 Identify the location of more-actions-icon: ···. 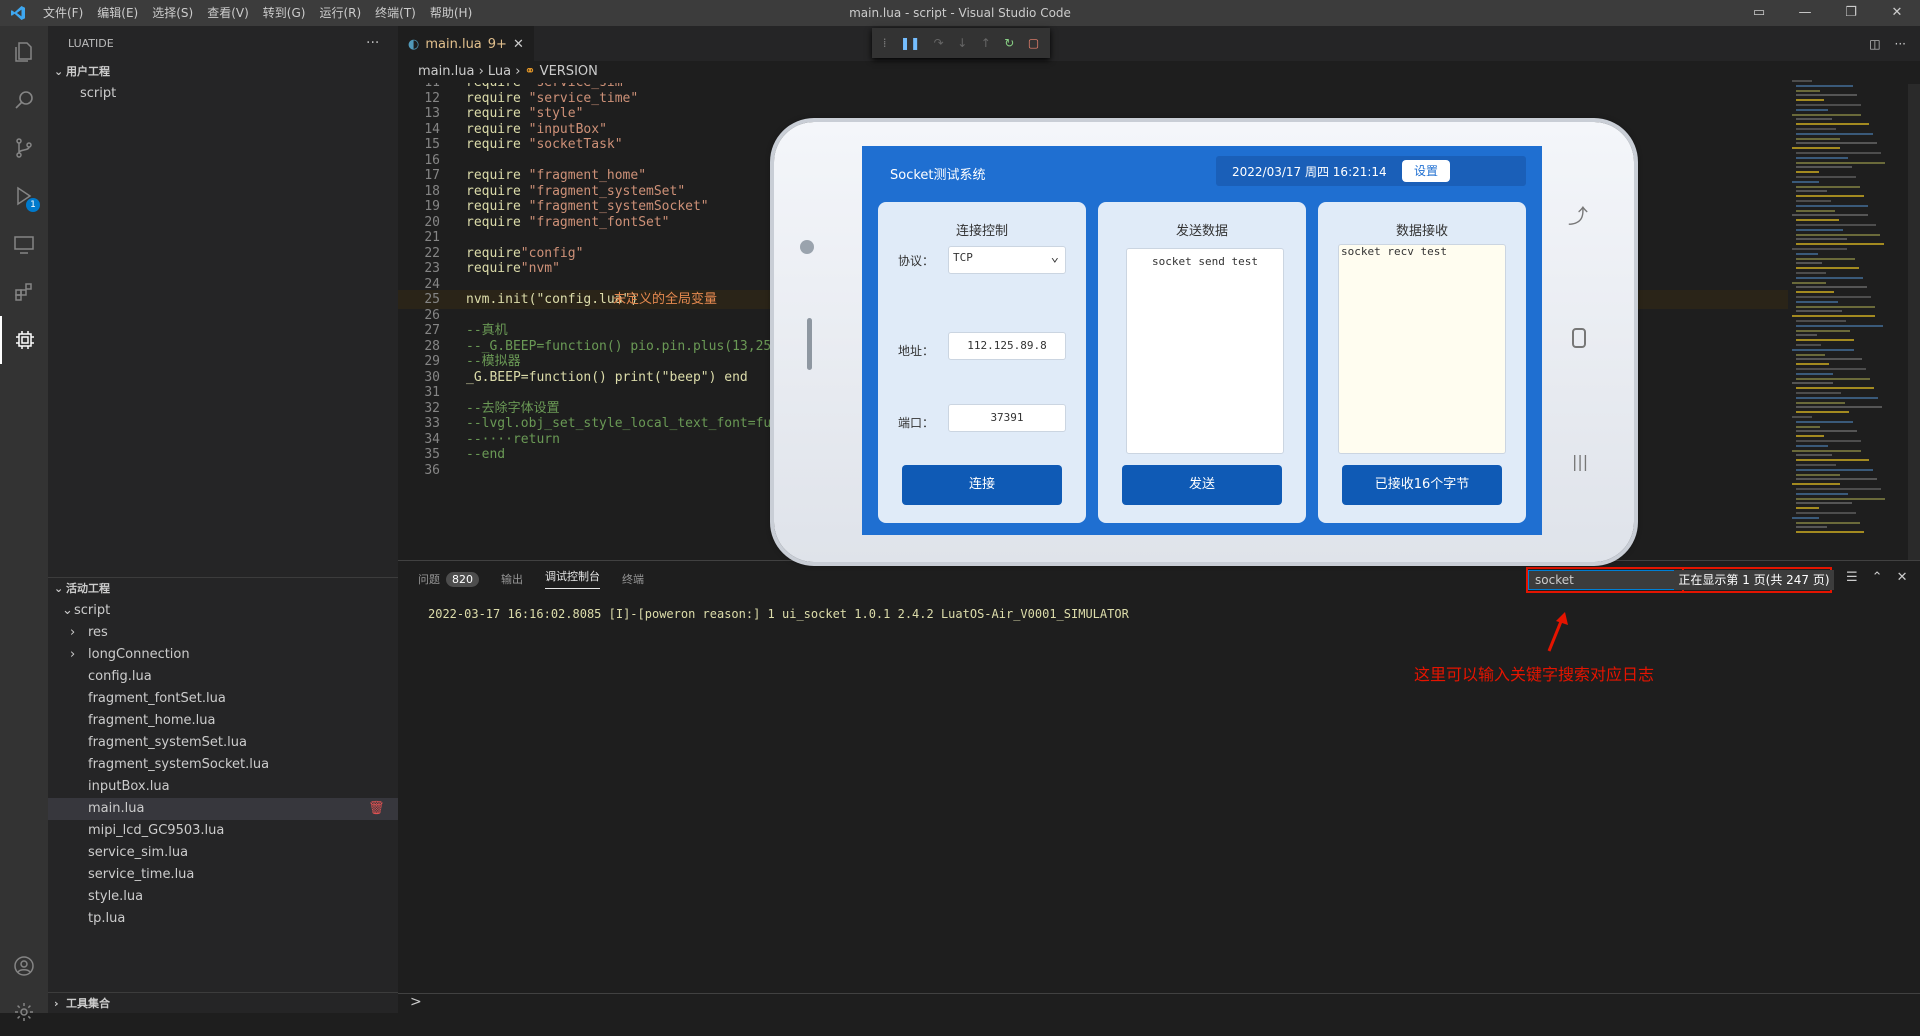
(372, 43).